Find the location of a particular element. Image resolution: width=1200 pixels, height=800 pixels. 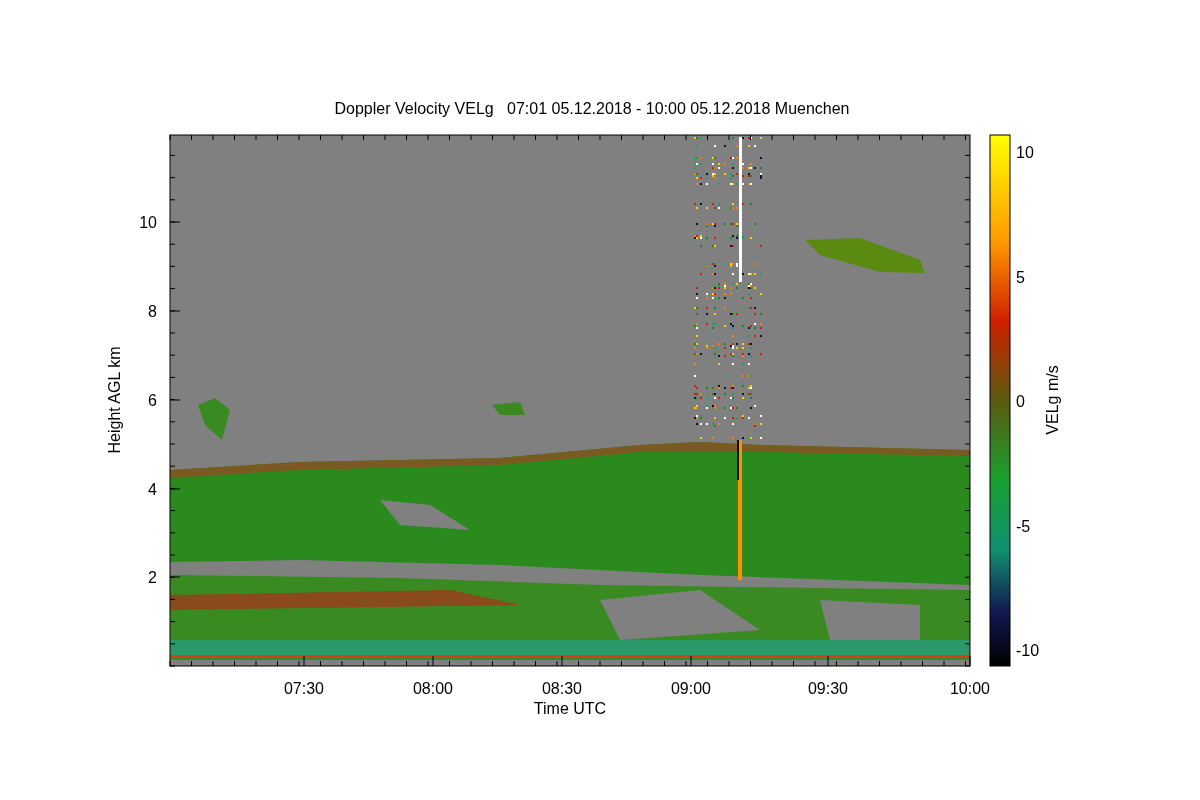

x-axis-label: Time UTC is located at coordinates (570, 708).